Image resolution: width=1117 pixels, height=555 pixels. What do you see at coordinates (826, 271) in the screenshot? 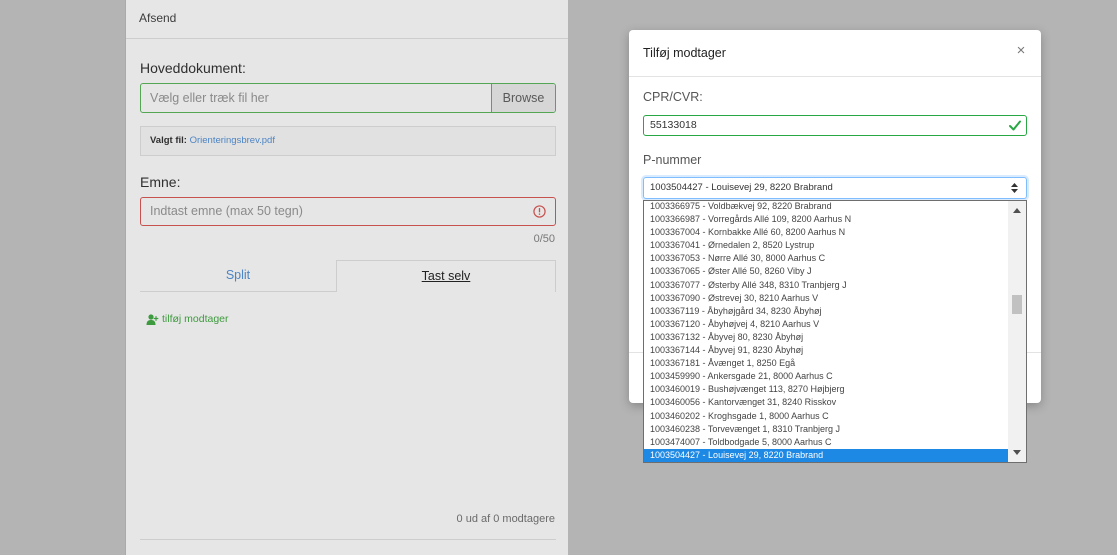
I see `p-number-option: 1003367065 - Øster Allé 50, 8260 Viby J` at bounding box center [826, 271].